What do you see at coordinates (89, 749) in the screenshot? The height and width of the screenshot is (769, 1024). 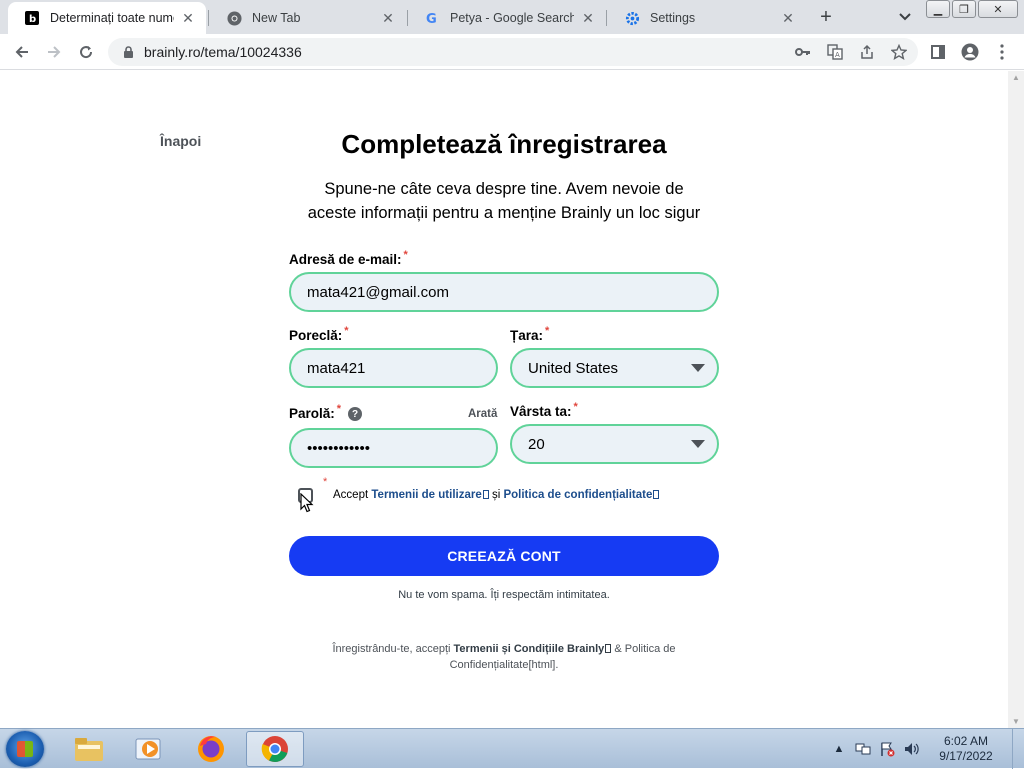 I see `file-explorer-icon` at bounding box center [89, 749].